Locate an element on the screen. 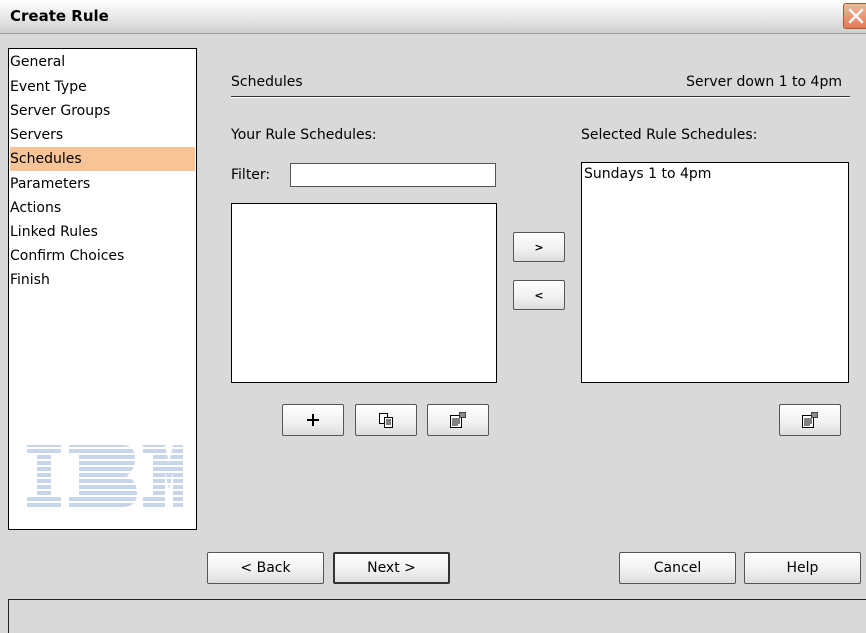  new-schedule-button is located at coordinates (313, 420).